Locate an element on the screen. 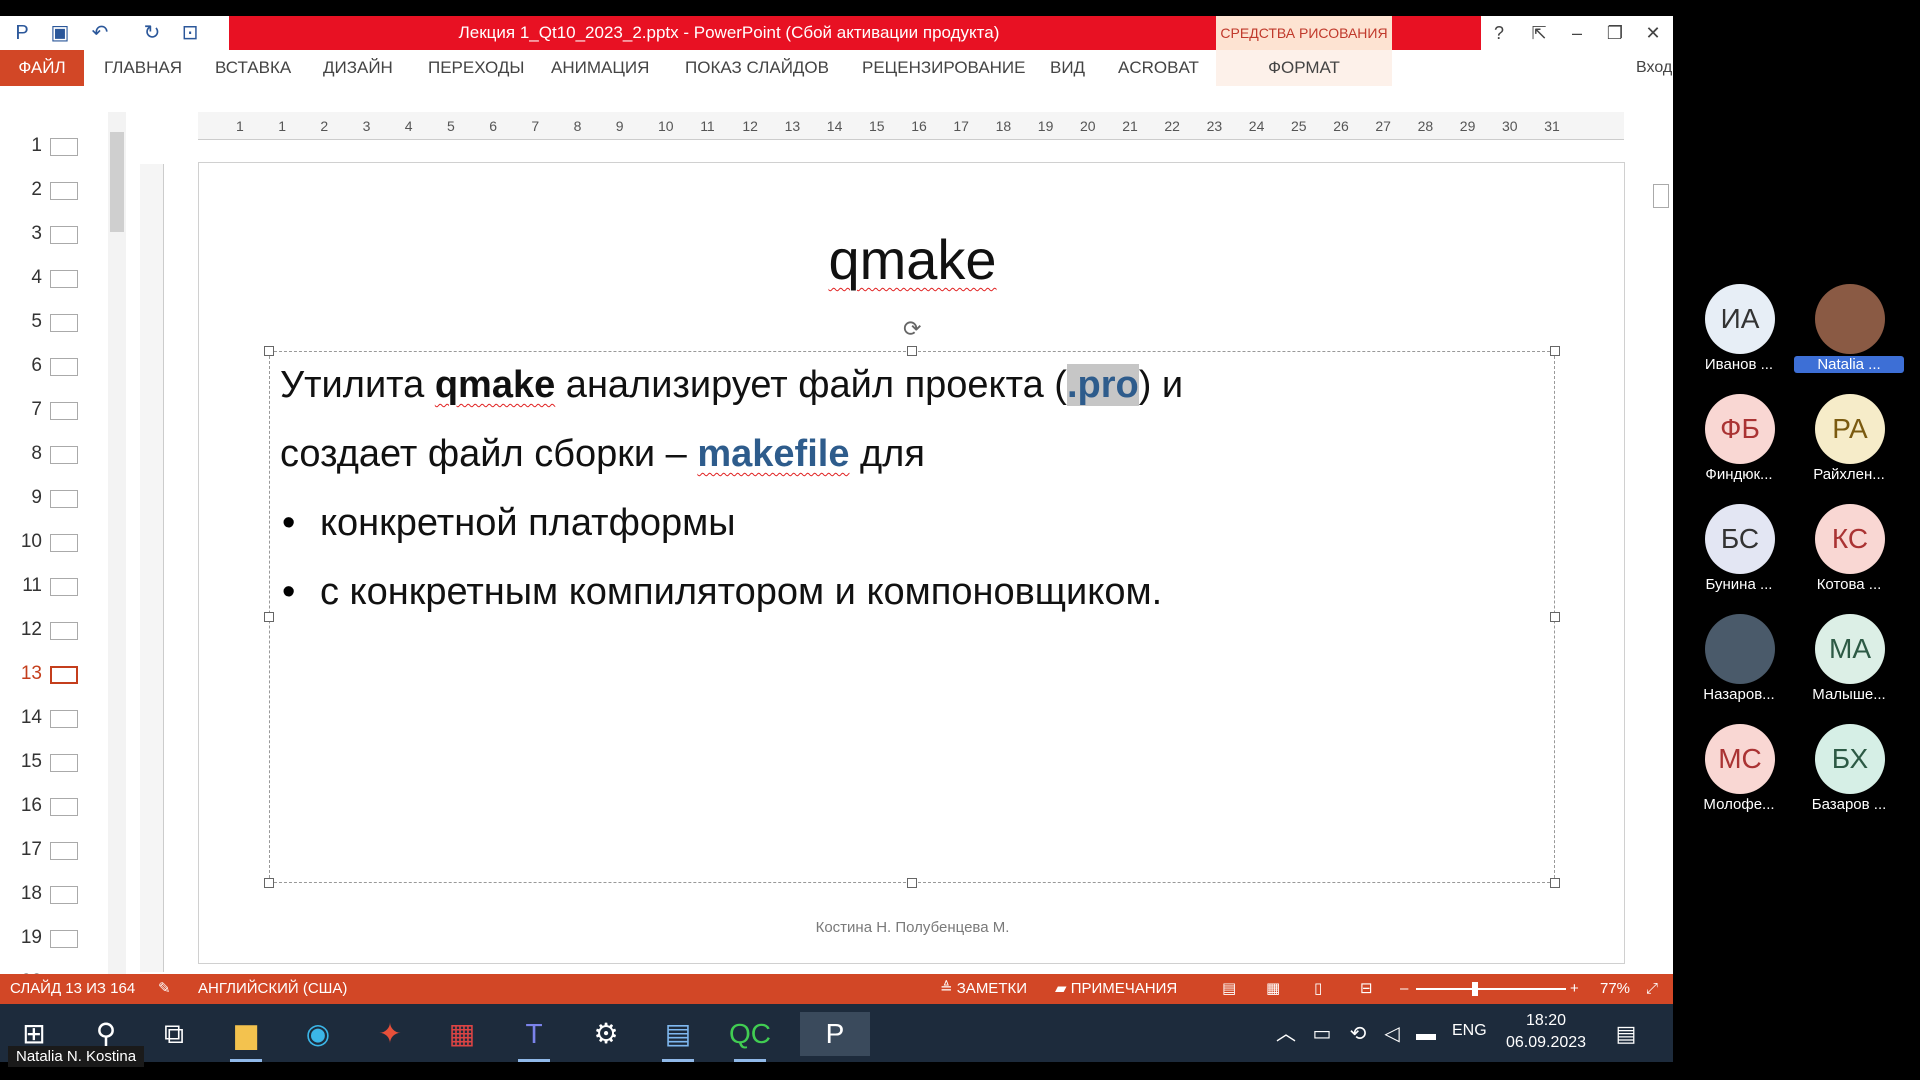 This screenshot has width=1920, height=1080. slide-thumbnail: 18 is located at coordinates (55, 894).